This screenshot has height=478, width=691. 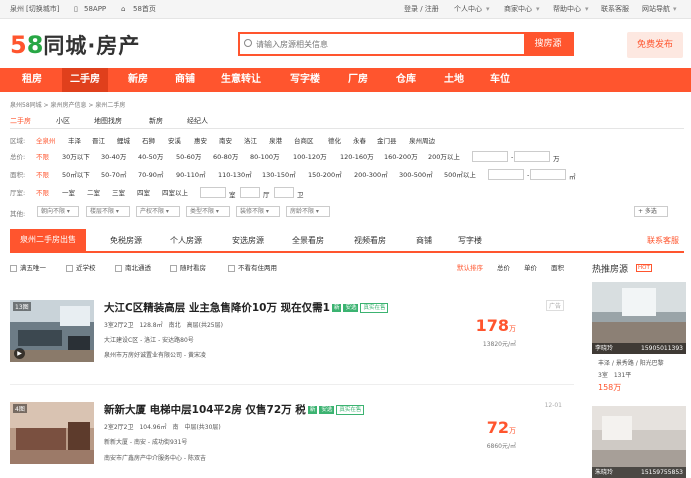 I want to click on tab-secondhand-sale: 泉州二手房出售, so click(x=48, y=240).